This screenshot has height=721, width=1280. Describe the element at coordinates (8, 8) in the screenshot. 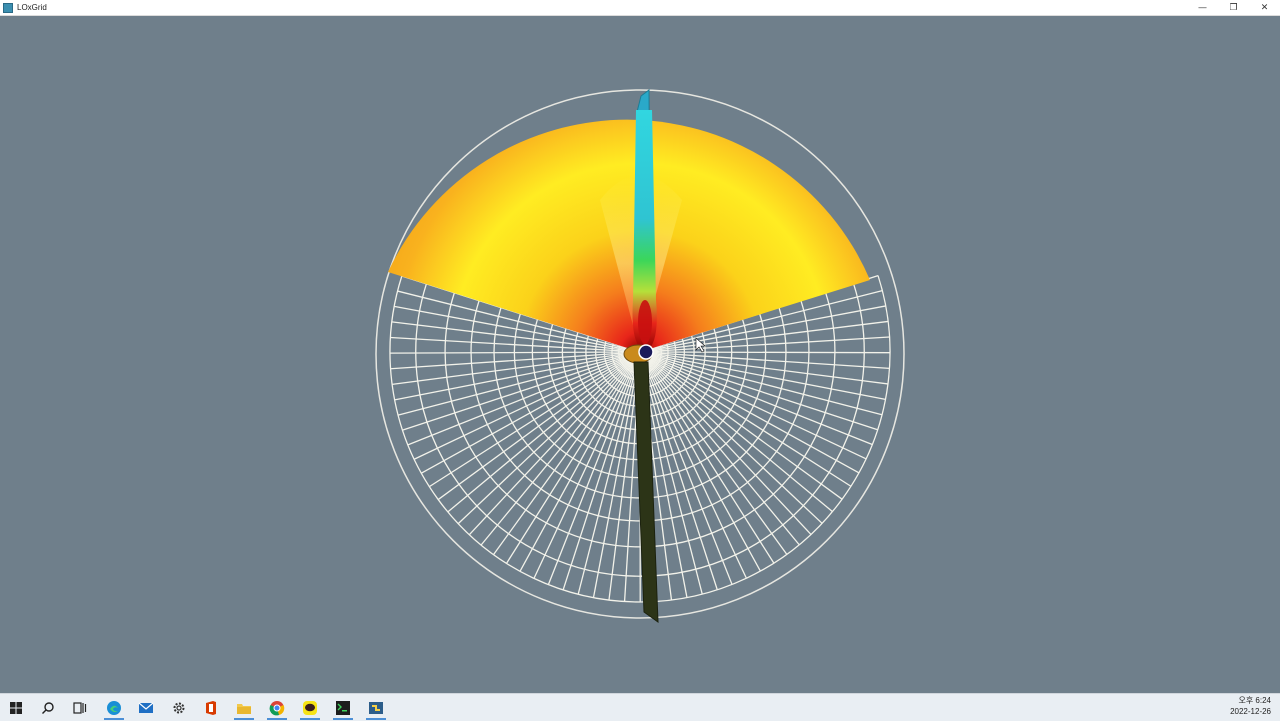

I see `app-icon` at that location.